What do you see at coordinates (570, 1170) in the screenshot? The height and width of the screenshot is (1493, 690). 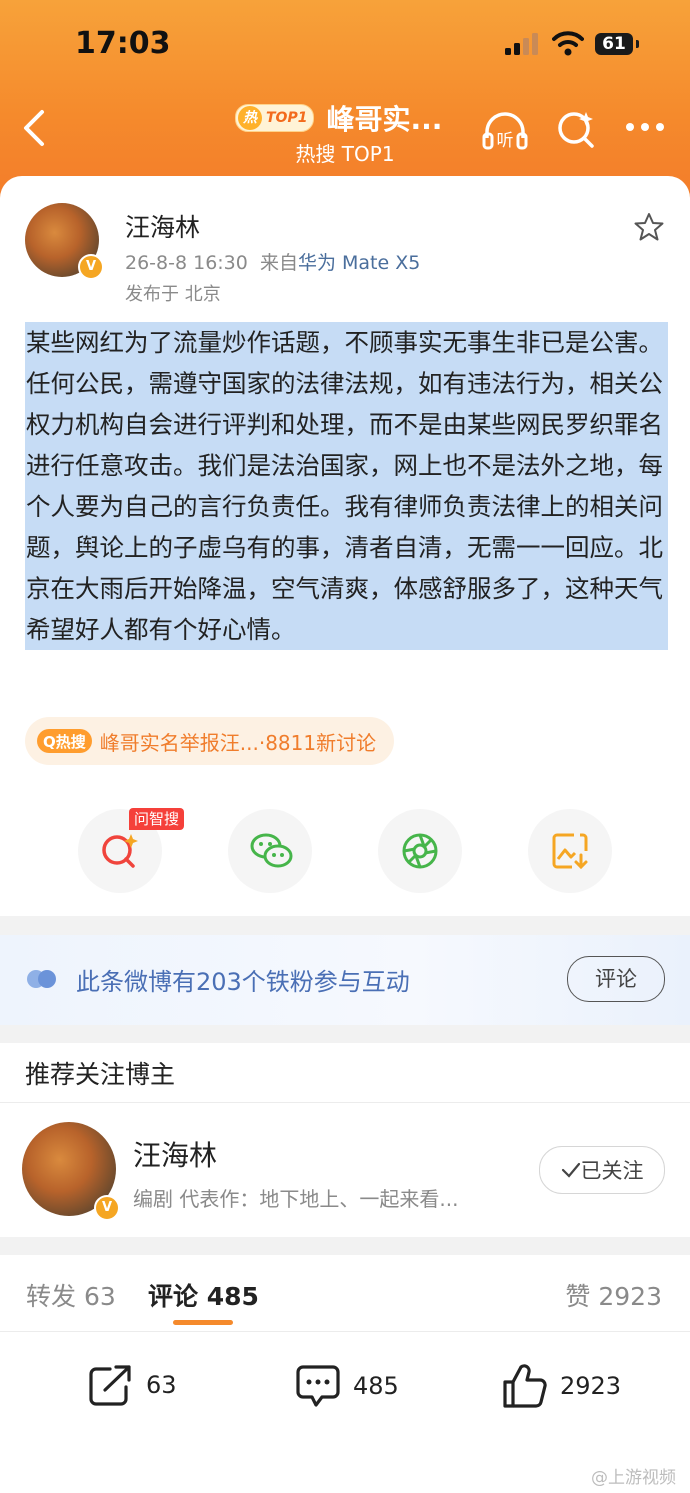 I see `checkmark-icon` at bounding box center [570, 1170].